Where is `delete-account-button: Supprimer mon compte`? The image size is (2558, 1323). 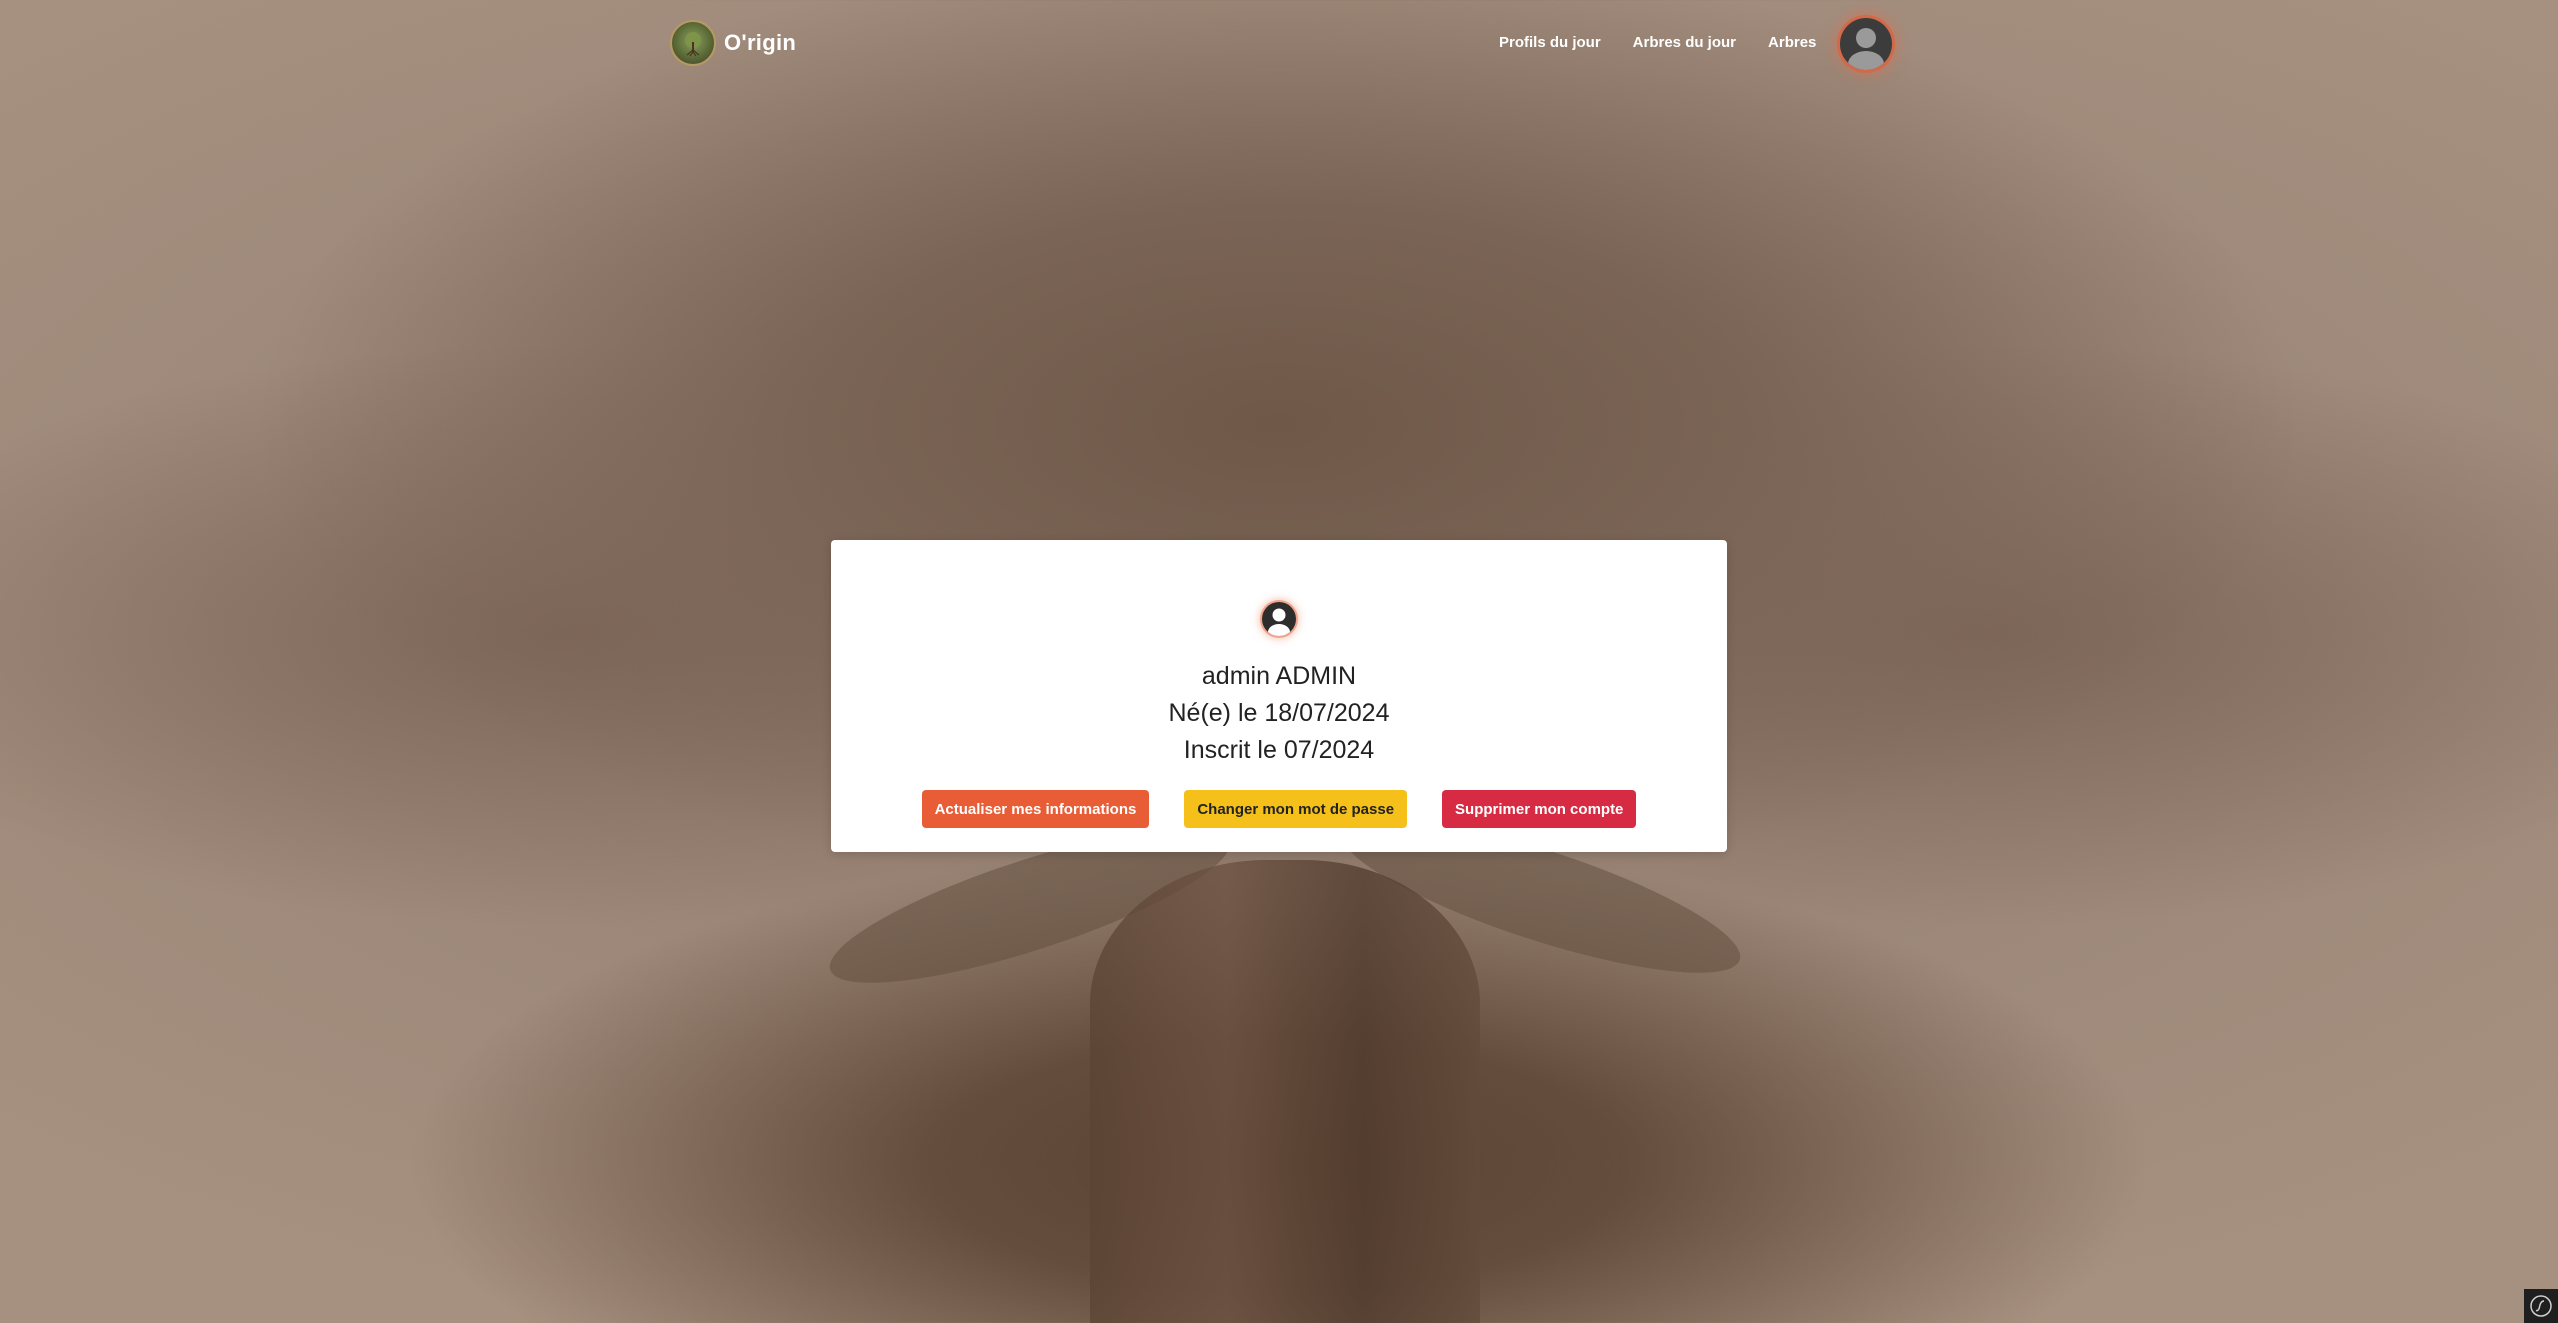 delete-account-button: Supprimer mon compte is located at coordinates (1539, 809).